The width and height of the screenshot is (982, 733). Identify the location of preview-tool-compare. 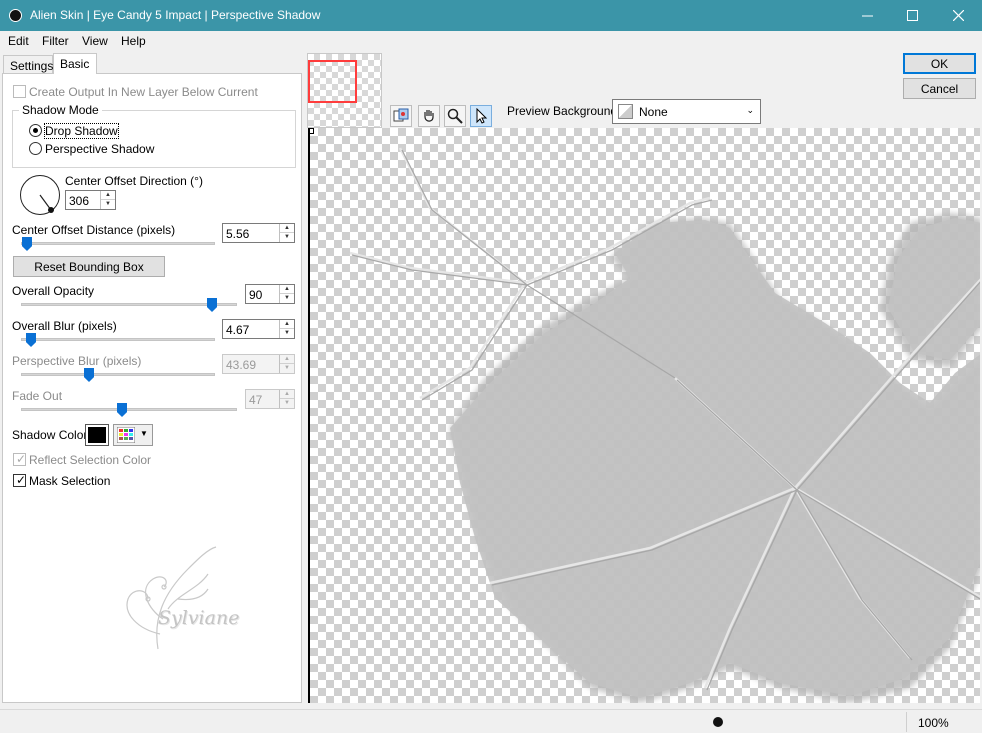
(401, 116).